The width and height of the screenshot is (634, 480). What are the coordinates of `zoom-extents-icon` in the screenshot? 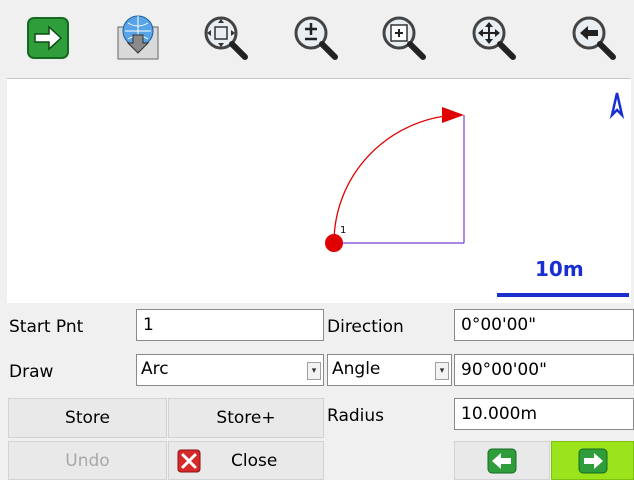 It's located at (226, 38).